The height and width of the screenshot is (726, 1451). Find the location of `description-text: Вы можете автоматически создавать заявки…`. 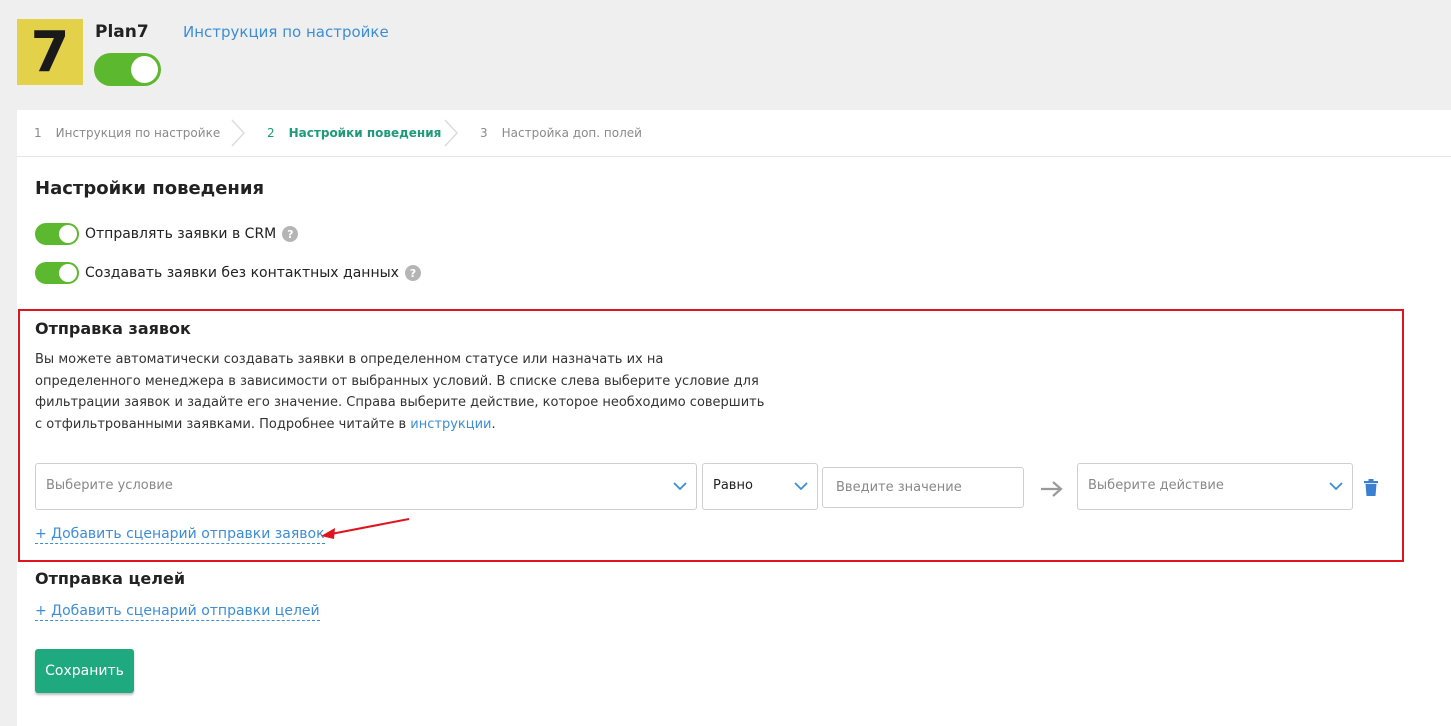

description-text: Вы можете автоматически создавать заявки… is located at coordinates (400, 392).